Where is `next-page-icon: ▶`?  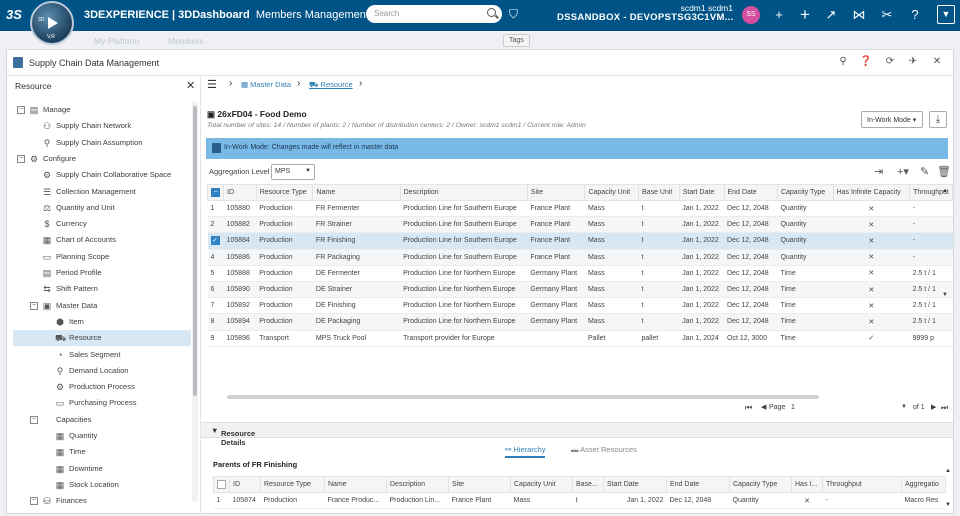
next-page-icon: ▶ is located at coordinates (933, 407).